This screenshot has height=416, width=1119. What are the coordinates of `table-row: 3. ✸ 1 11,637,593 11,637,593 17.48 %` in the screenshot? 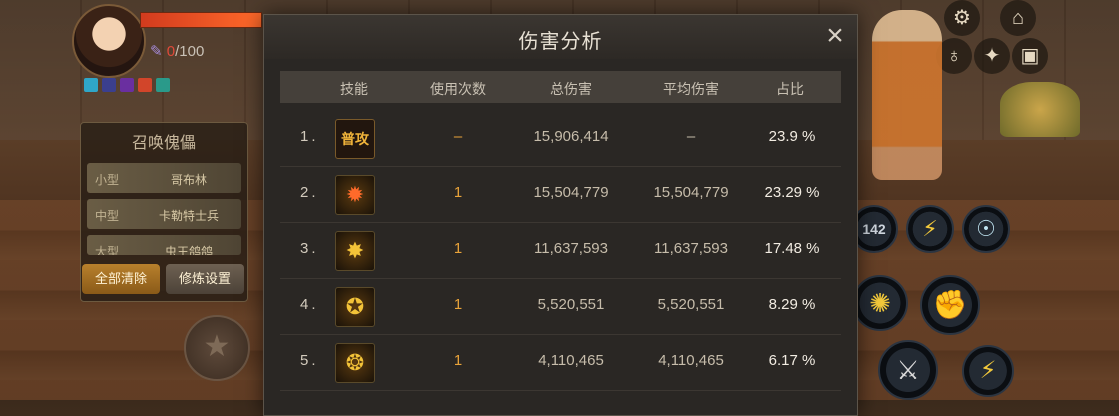 It's located at (560, 251).